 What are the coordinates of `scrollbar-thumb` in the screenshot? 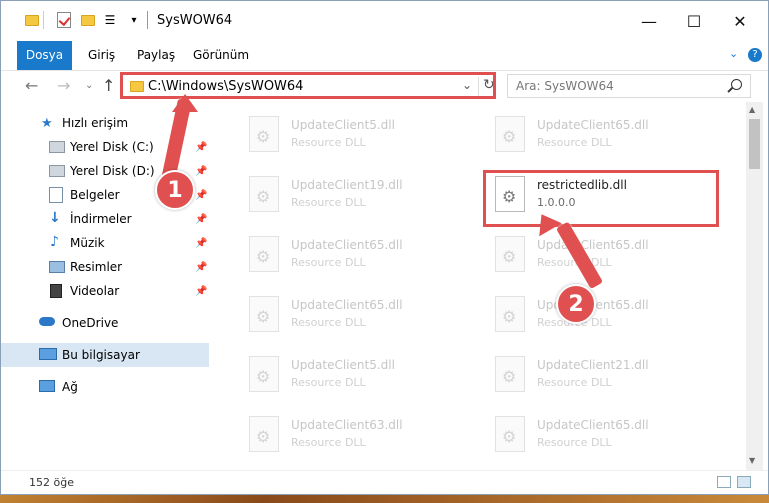 It's located at (754, 144).